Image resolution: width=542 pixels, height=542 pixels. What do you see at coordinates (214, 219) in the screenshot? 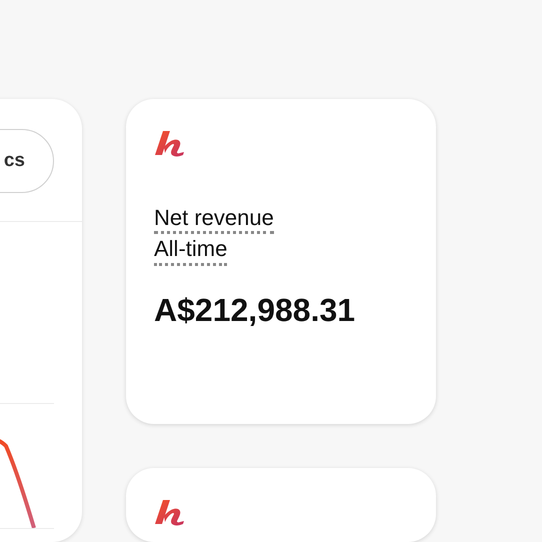
I see `metric-label: Net revenue` at bounding box center [214, 219].